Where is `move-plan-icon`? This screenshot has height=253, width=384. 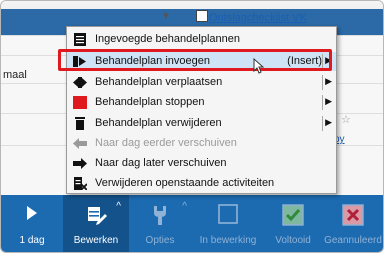
move-plan-icon is located at coordinates (80, 82).